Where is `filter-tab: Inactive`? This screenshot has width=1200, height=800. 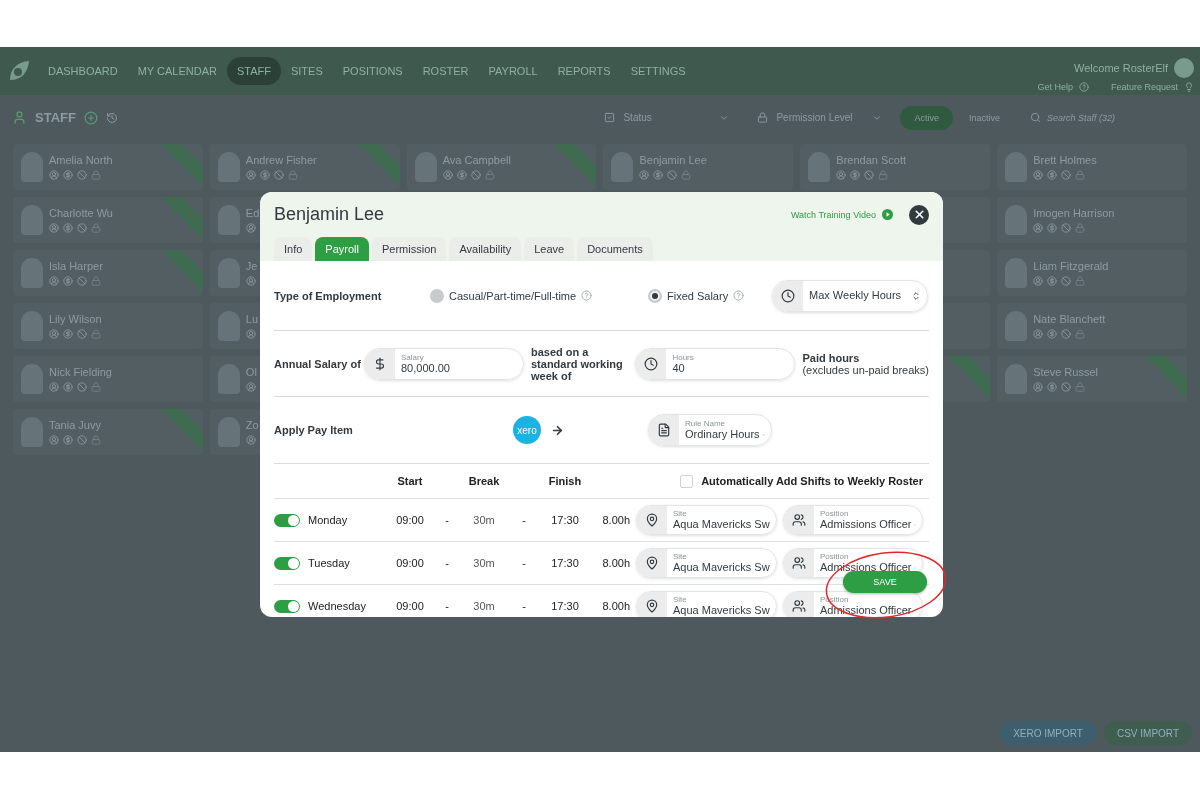
filter-tab: Inactive is located at coordinates (984, 117).